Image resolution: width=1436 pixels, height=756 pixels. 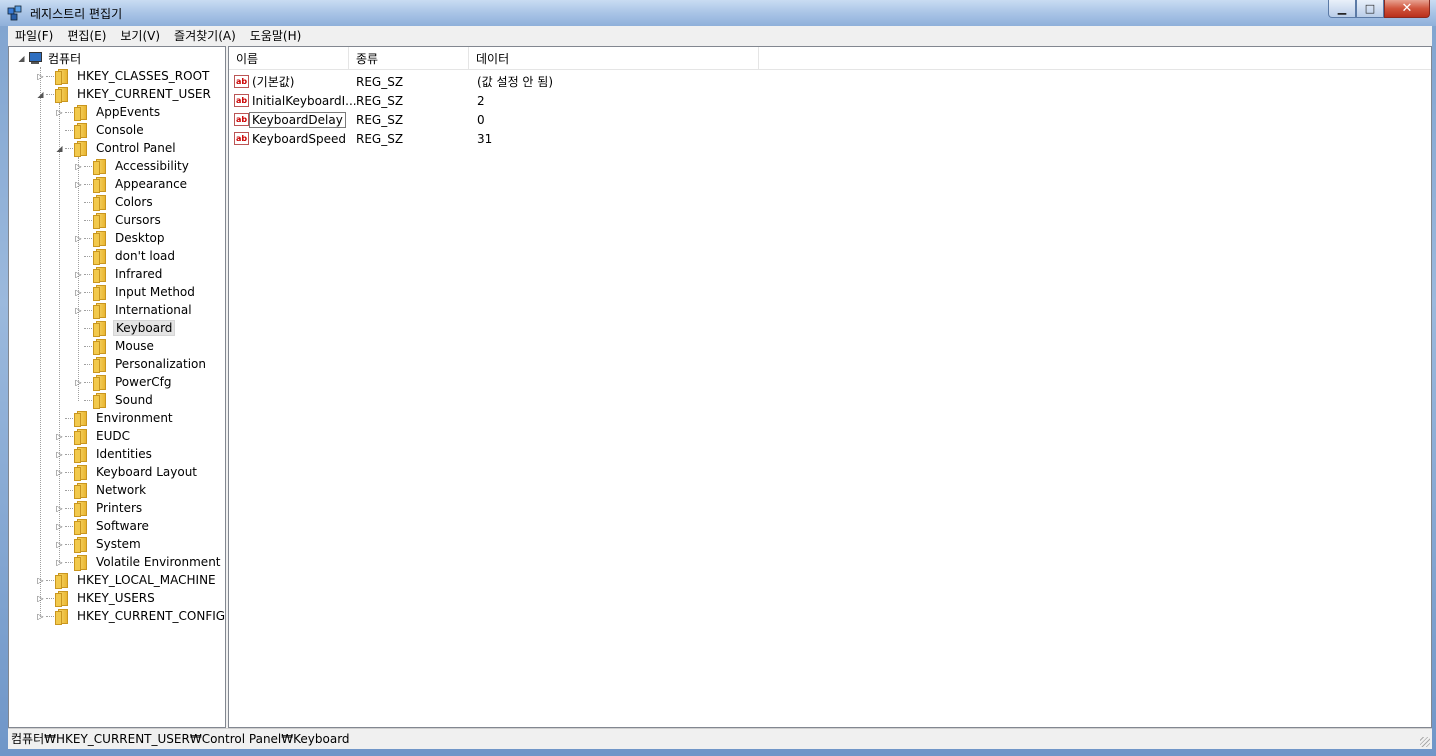 What do you see at coordinates (830, 139) in the screenshot?
I see `value-row: ab KeyboardSpeed REG_SZ 31` at bounding box center [830, 139].